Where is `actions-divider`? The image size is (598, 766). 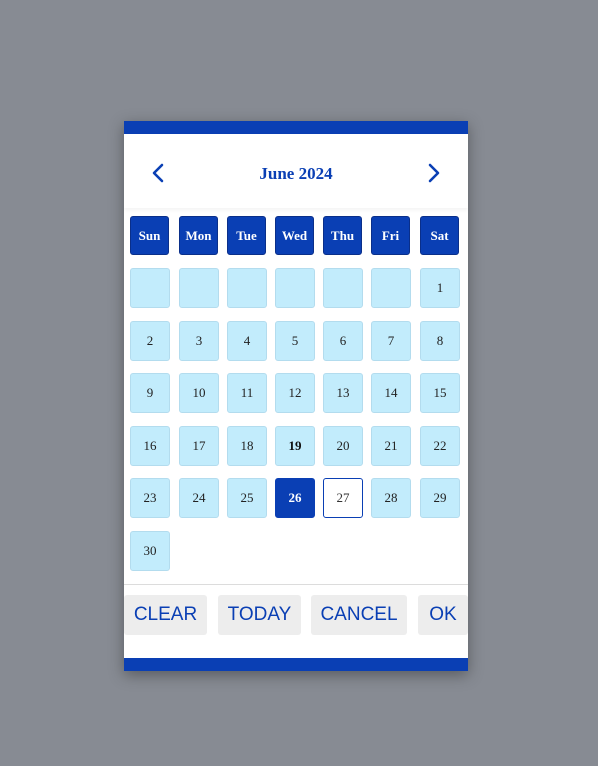
actions-divider is located at coordinates (296, 584).